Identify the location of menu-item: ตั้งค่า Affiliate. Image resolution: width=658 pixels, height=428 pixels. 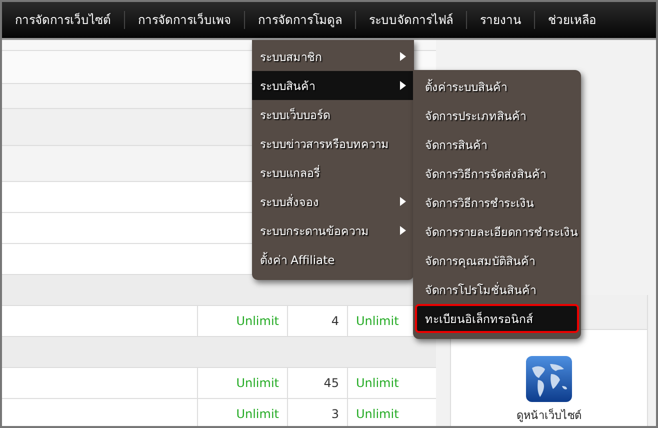
(333, 259).